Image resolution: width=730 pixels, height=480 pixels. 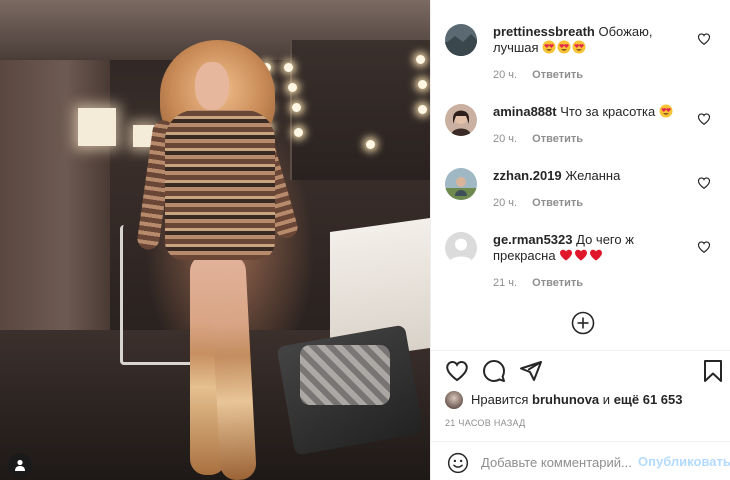 I want to click on comment-body: zzhan.2019 Желанна, so click(x=593, y=176).